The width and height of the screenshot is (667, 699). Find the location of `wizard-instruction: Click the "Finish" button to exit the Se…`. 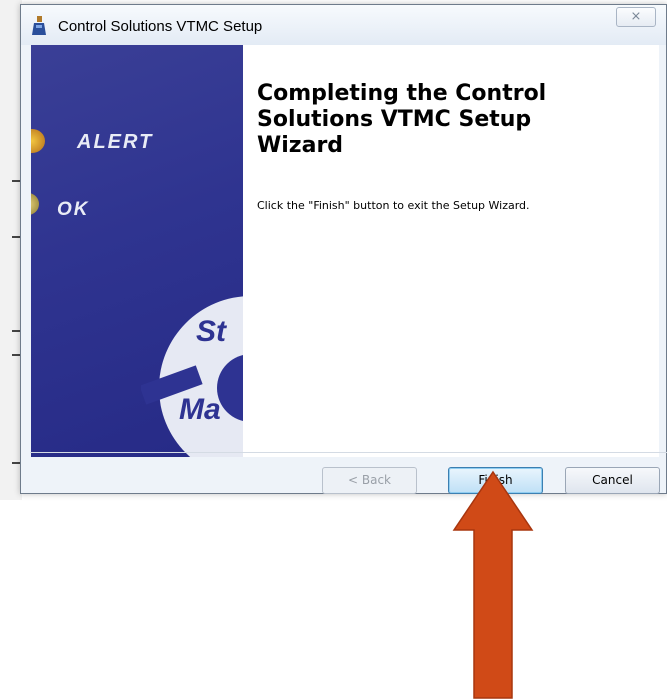

wizard-instruction: Click the "Finish" button to exit the Se… is located at coordinates (393, 205).